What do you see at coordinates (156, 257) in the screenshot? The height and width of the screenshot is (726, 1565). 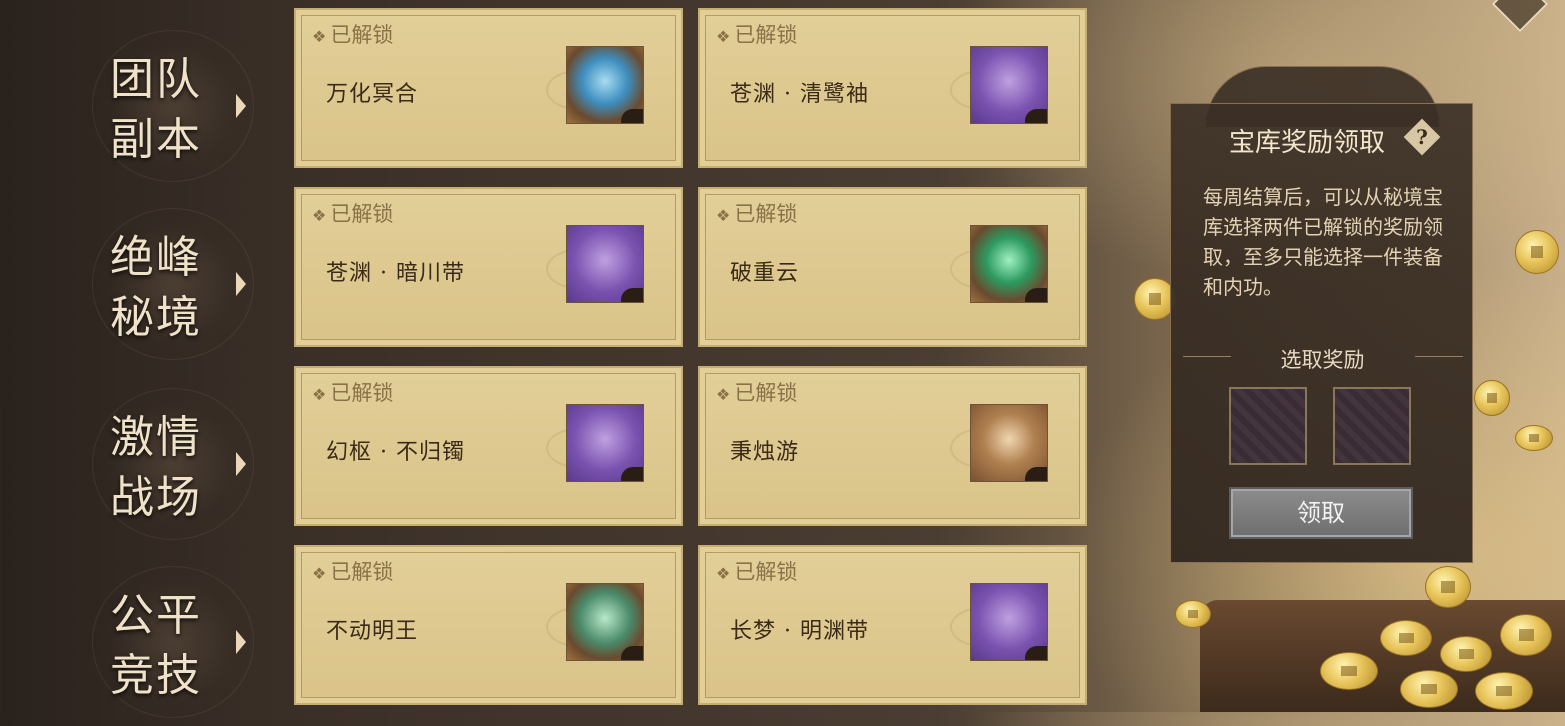 I see `category-label: 绝峰` at bounding box center [156, 257].